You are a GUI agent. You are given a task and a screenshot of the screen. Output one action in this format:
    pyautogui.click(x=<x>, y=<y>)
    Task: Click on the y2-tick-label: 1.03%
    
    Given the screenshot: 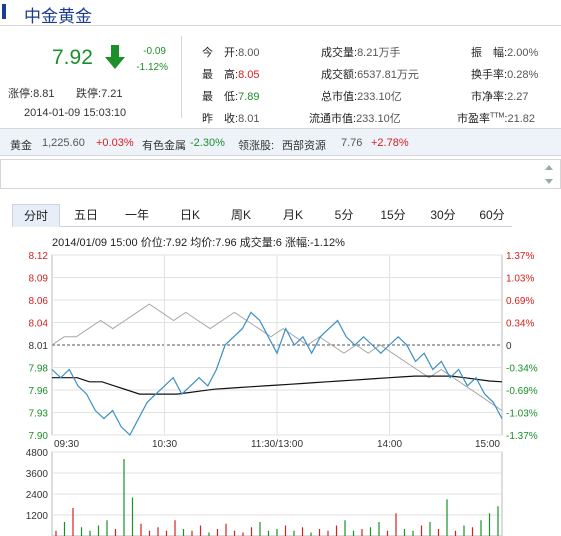 What is the action you would take?
    pyautogui.click(x=520, y=279)
    